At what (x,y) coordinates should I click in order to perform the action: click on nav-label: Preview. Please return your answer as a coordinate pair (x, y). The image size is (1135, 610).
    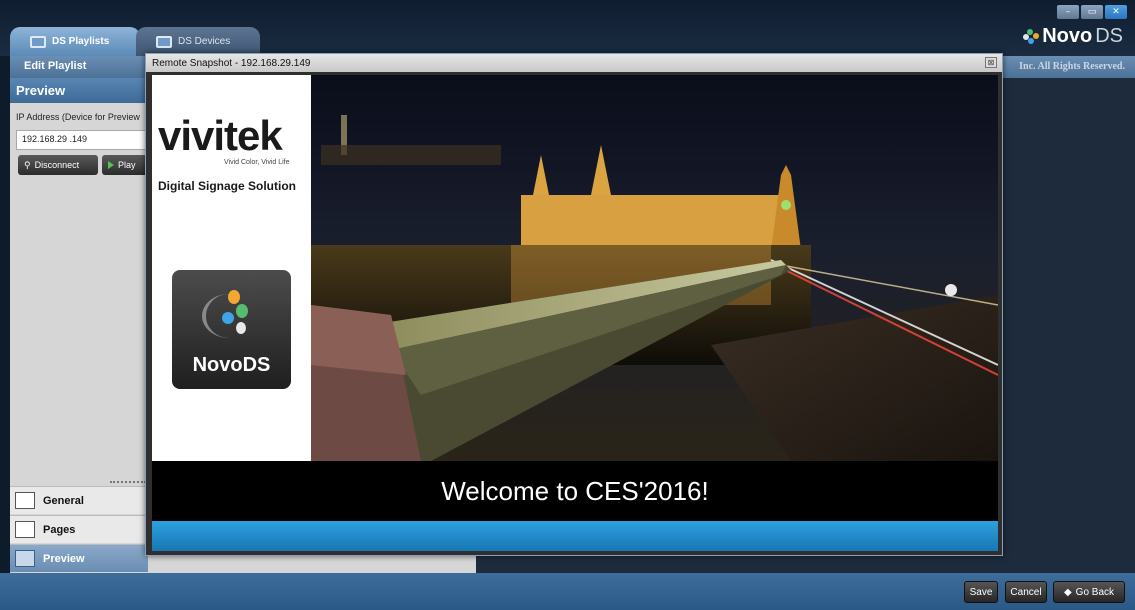
    Looking at the image, I should click on (64, 558).